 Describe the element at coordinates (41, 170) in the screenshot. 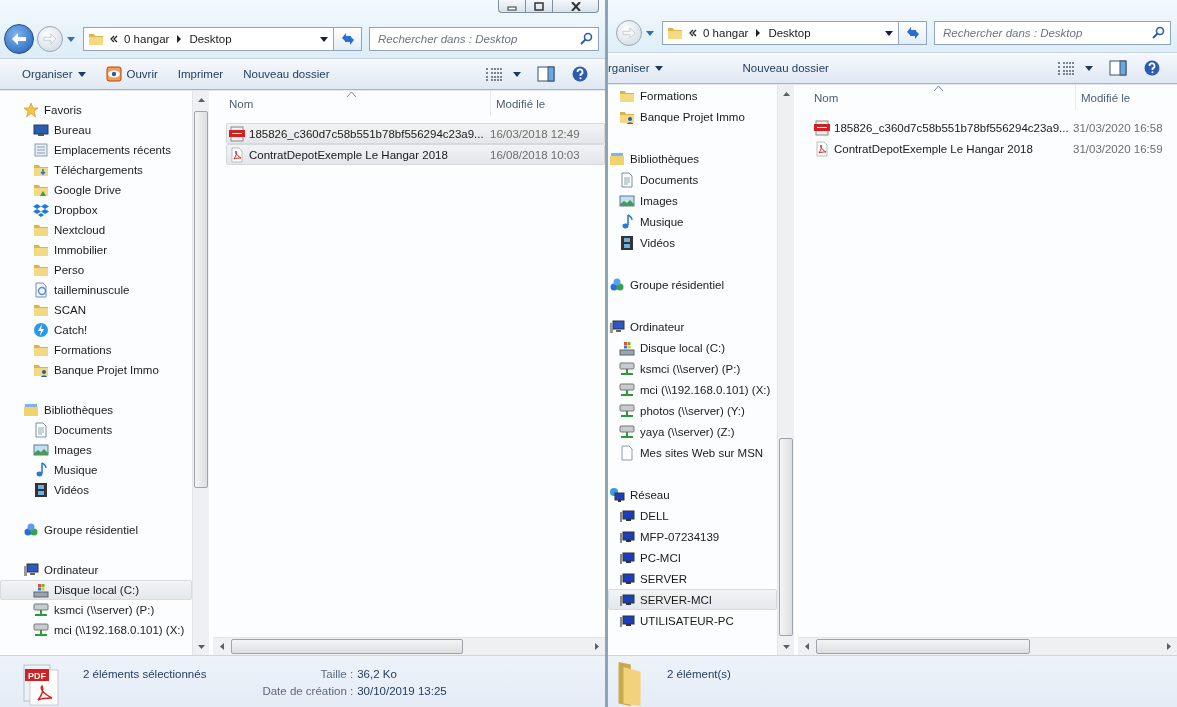

I see `download-folder-icon` at that location.